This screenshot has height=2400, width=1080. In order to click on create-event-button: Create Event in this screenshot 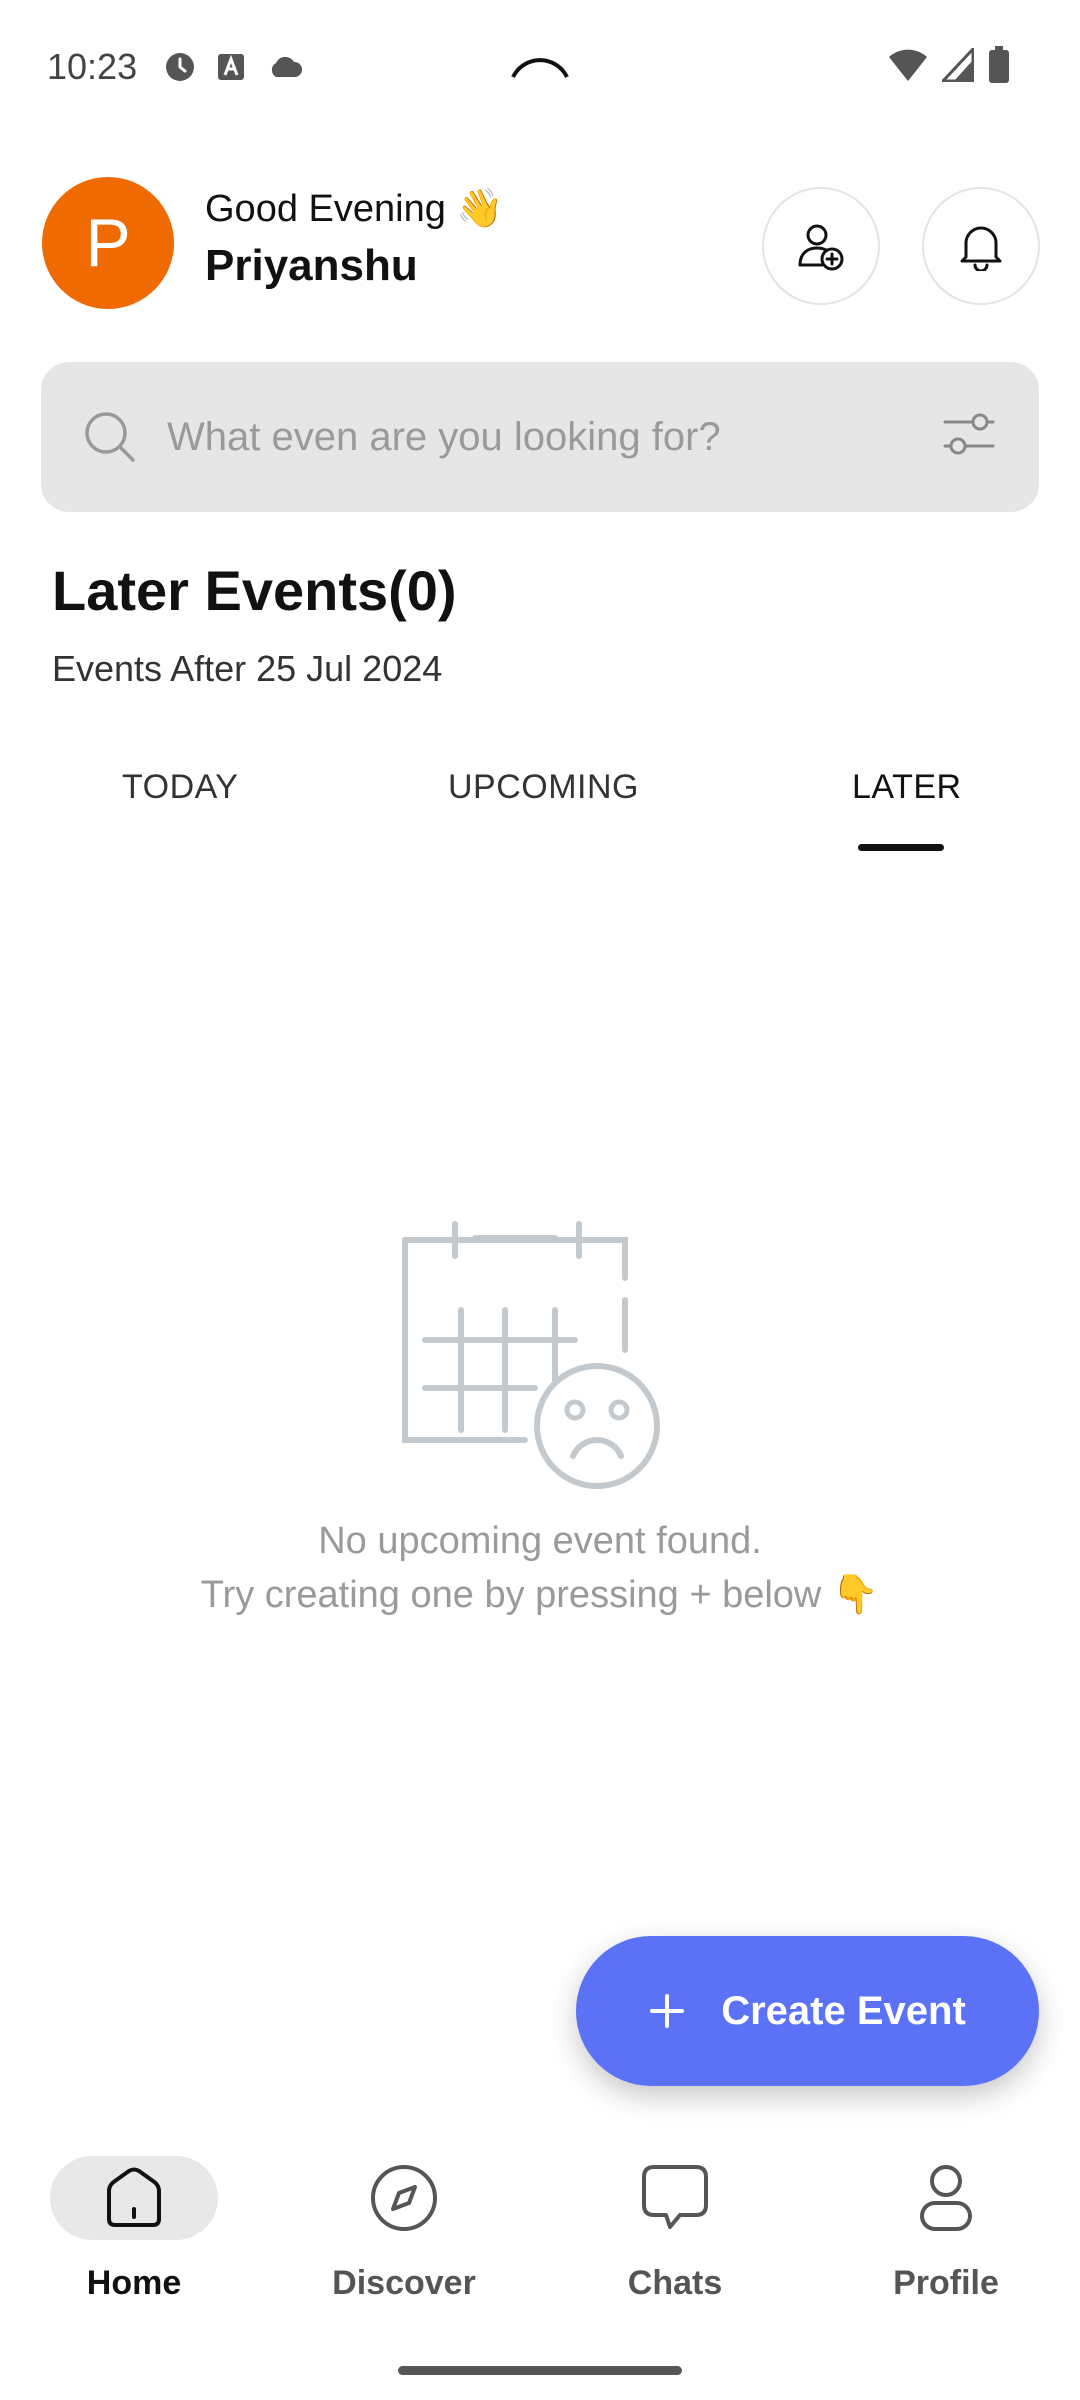, I will do `click(807, 2011)`.